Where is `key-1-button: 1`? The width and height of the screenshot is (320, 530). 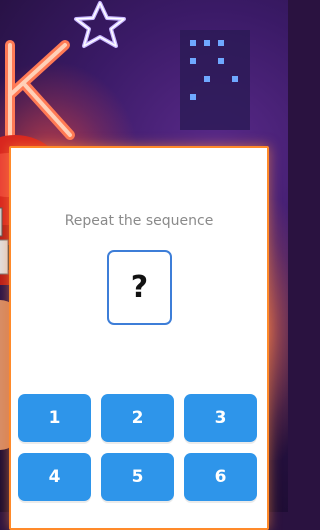
key-1-button: 1 is located at coordinates (54, 418).